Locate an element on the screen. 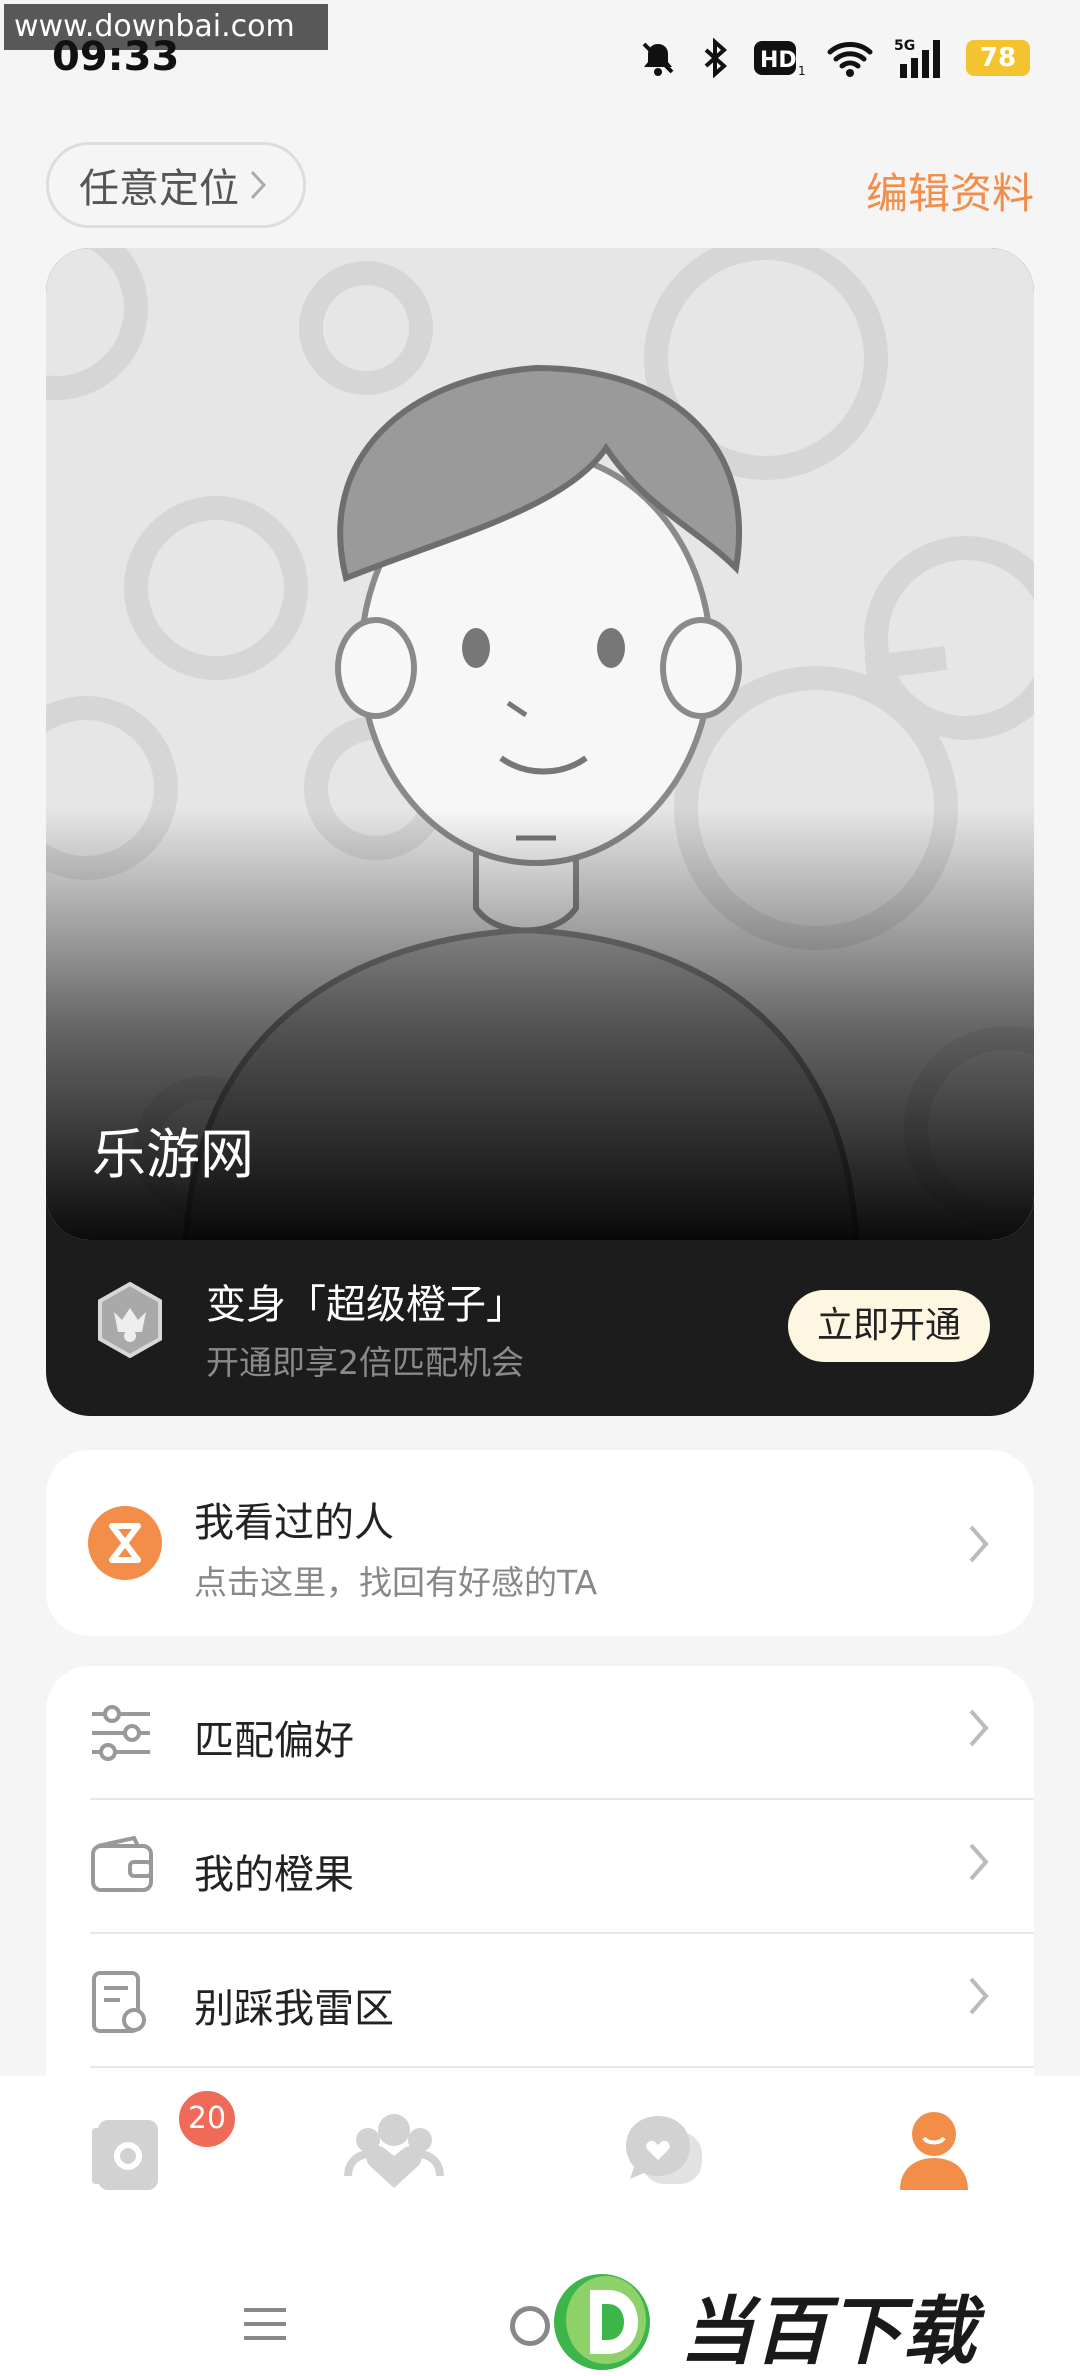  notification-badge: 20 is located at coordinates (207, 2119).